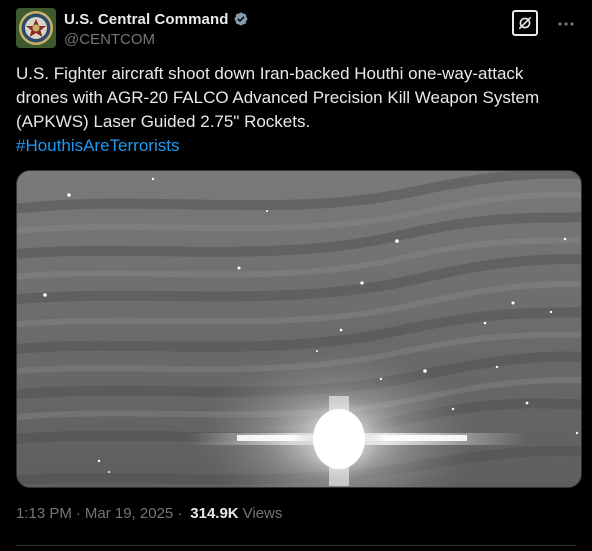 This screenshot has height=551, width=592. I want to click on hashtag-link: #HouthisAreTerrorists, so click(296, 146).